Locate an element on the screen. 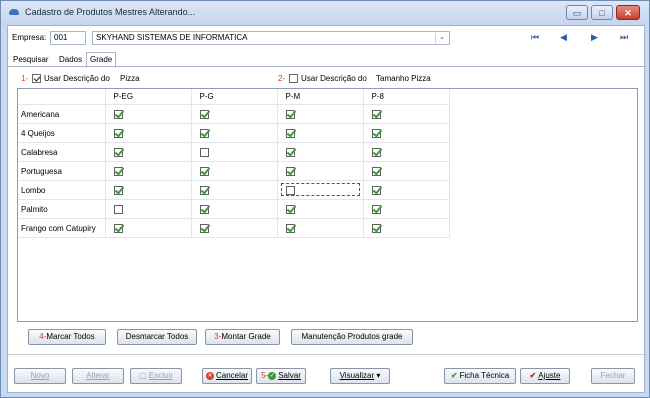  grid-row: Palmito is located at coordinates (234, 209).